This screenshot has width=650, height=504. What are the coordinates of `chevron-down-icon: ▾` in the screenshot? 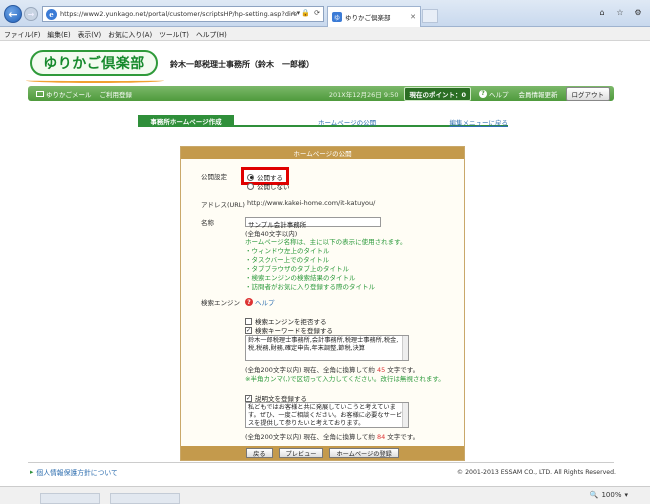 It's located at (626, 495).